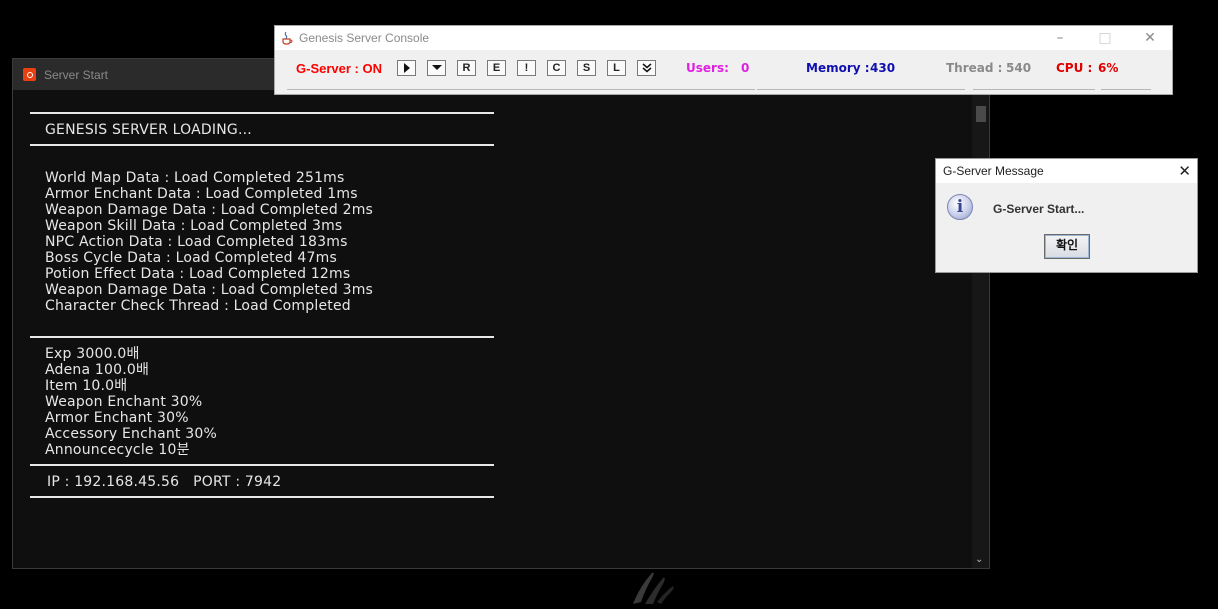  I want to click on console-load-line: Weapon Skill Data : Load Completed 3ms, so click(194, 226).